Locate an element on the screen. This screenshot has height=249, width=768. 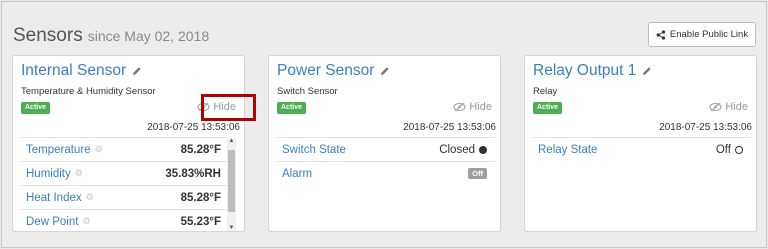
scroll-down-arrow-icon: ▼ is located at coordinates (231, 228).